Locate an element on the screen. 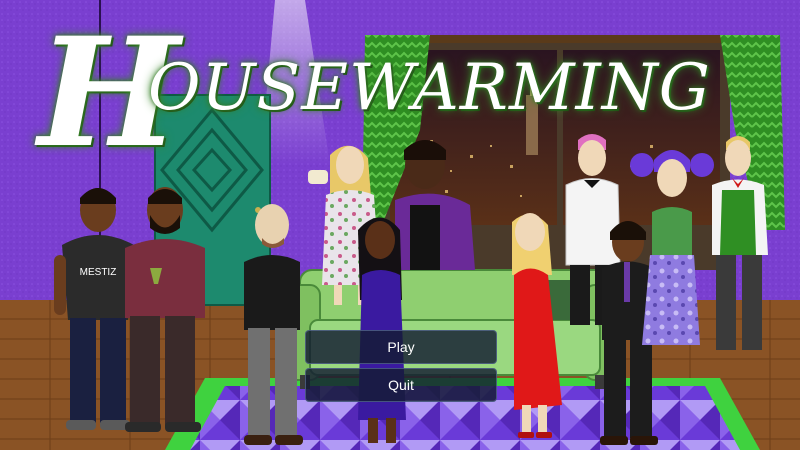  shirt-print: MESTIZ is located at coordinates (98, 272).